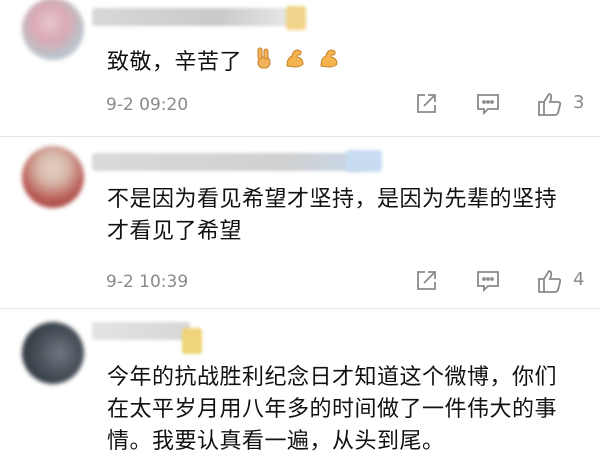 This screenshot has width=600, height=476. Describe the element at coordinates (342, 63) in the screenshot. I see `comment-text: 致敬，辛苦了` at that location.